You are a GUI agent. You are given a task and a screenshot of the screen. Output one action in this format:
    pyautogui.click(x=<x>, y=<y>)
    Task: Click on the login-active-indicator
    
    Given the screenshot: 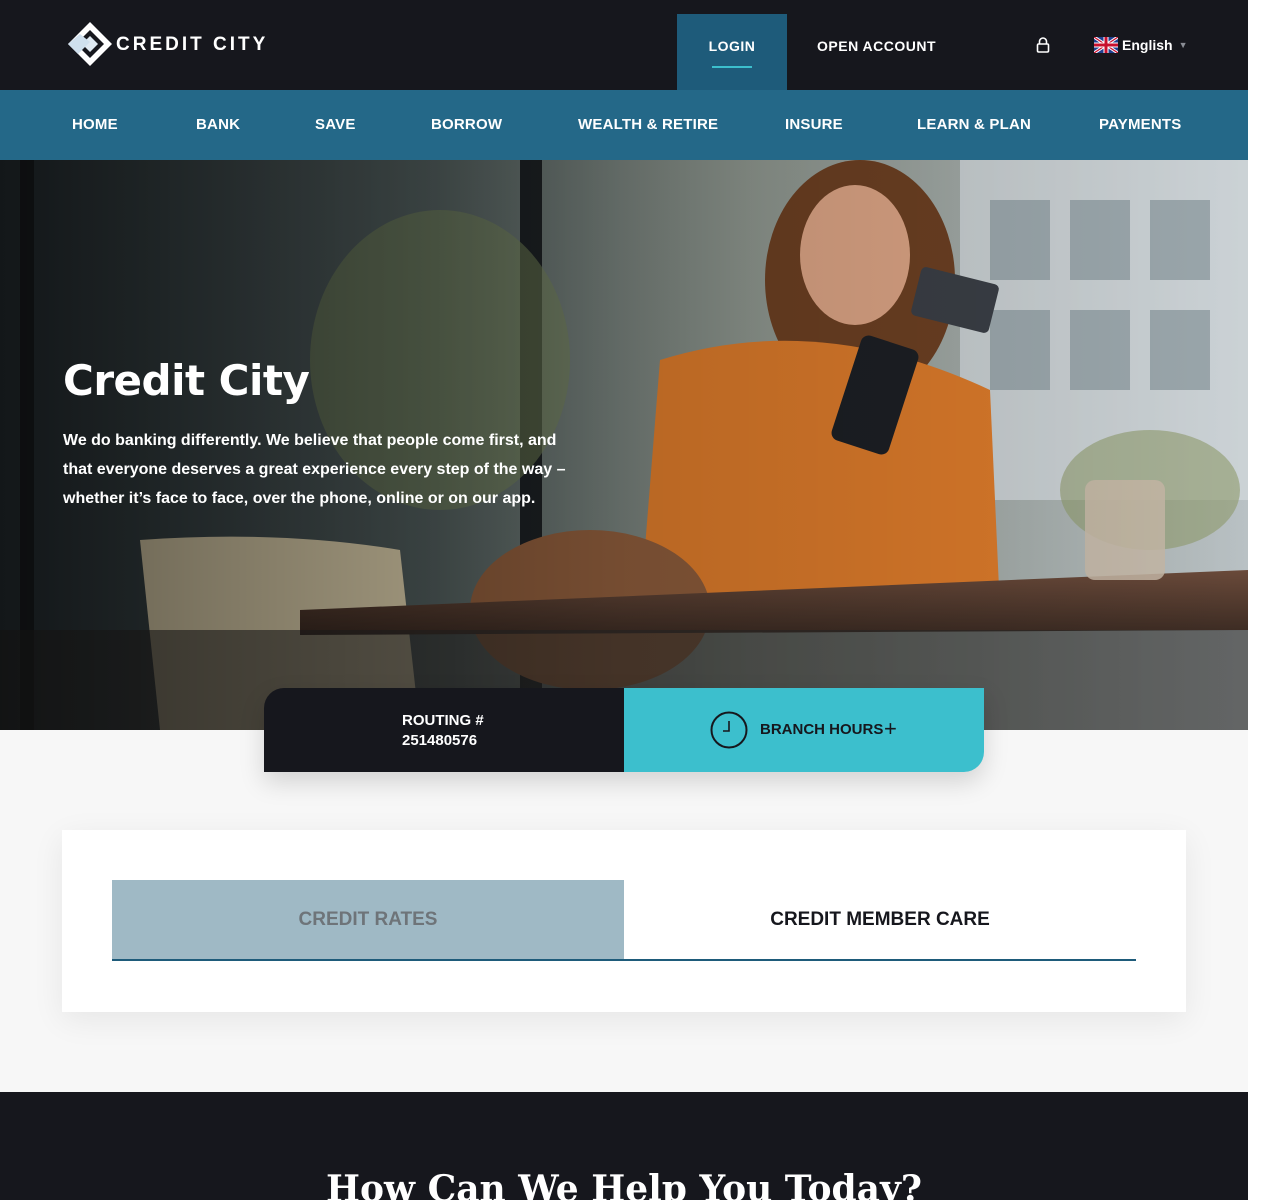 What is the action you would take?
    pyautogui.click(x=732, y=67)
    